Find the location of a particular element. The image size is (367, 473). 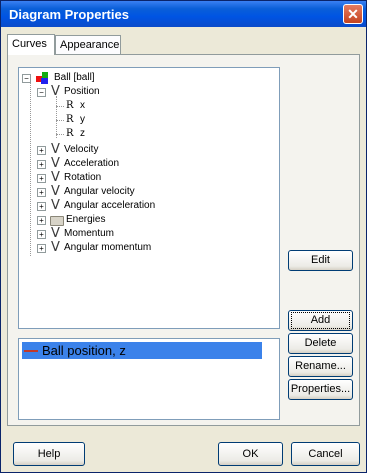

tab-curves: Curves is located at coordinates (31, 44).